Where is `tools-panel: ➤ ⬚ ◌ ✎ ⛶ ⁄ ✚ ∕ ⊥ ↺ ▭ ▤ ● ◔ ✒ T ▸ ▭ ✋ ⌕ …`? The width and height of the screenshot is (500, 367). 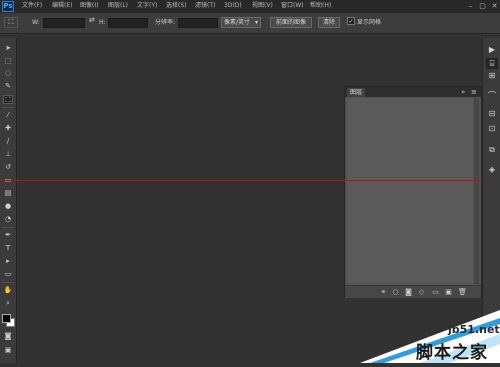
tools-panel: ➤ ⬚ ◌ ✎ ⛶ ⁄ ✚ ∕ ⊥ ↺ ▭ ▤ ● ◔ ✒ T ▸ ▭ ✋ ⌕ … is located at coordinates (8, 200).